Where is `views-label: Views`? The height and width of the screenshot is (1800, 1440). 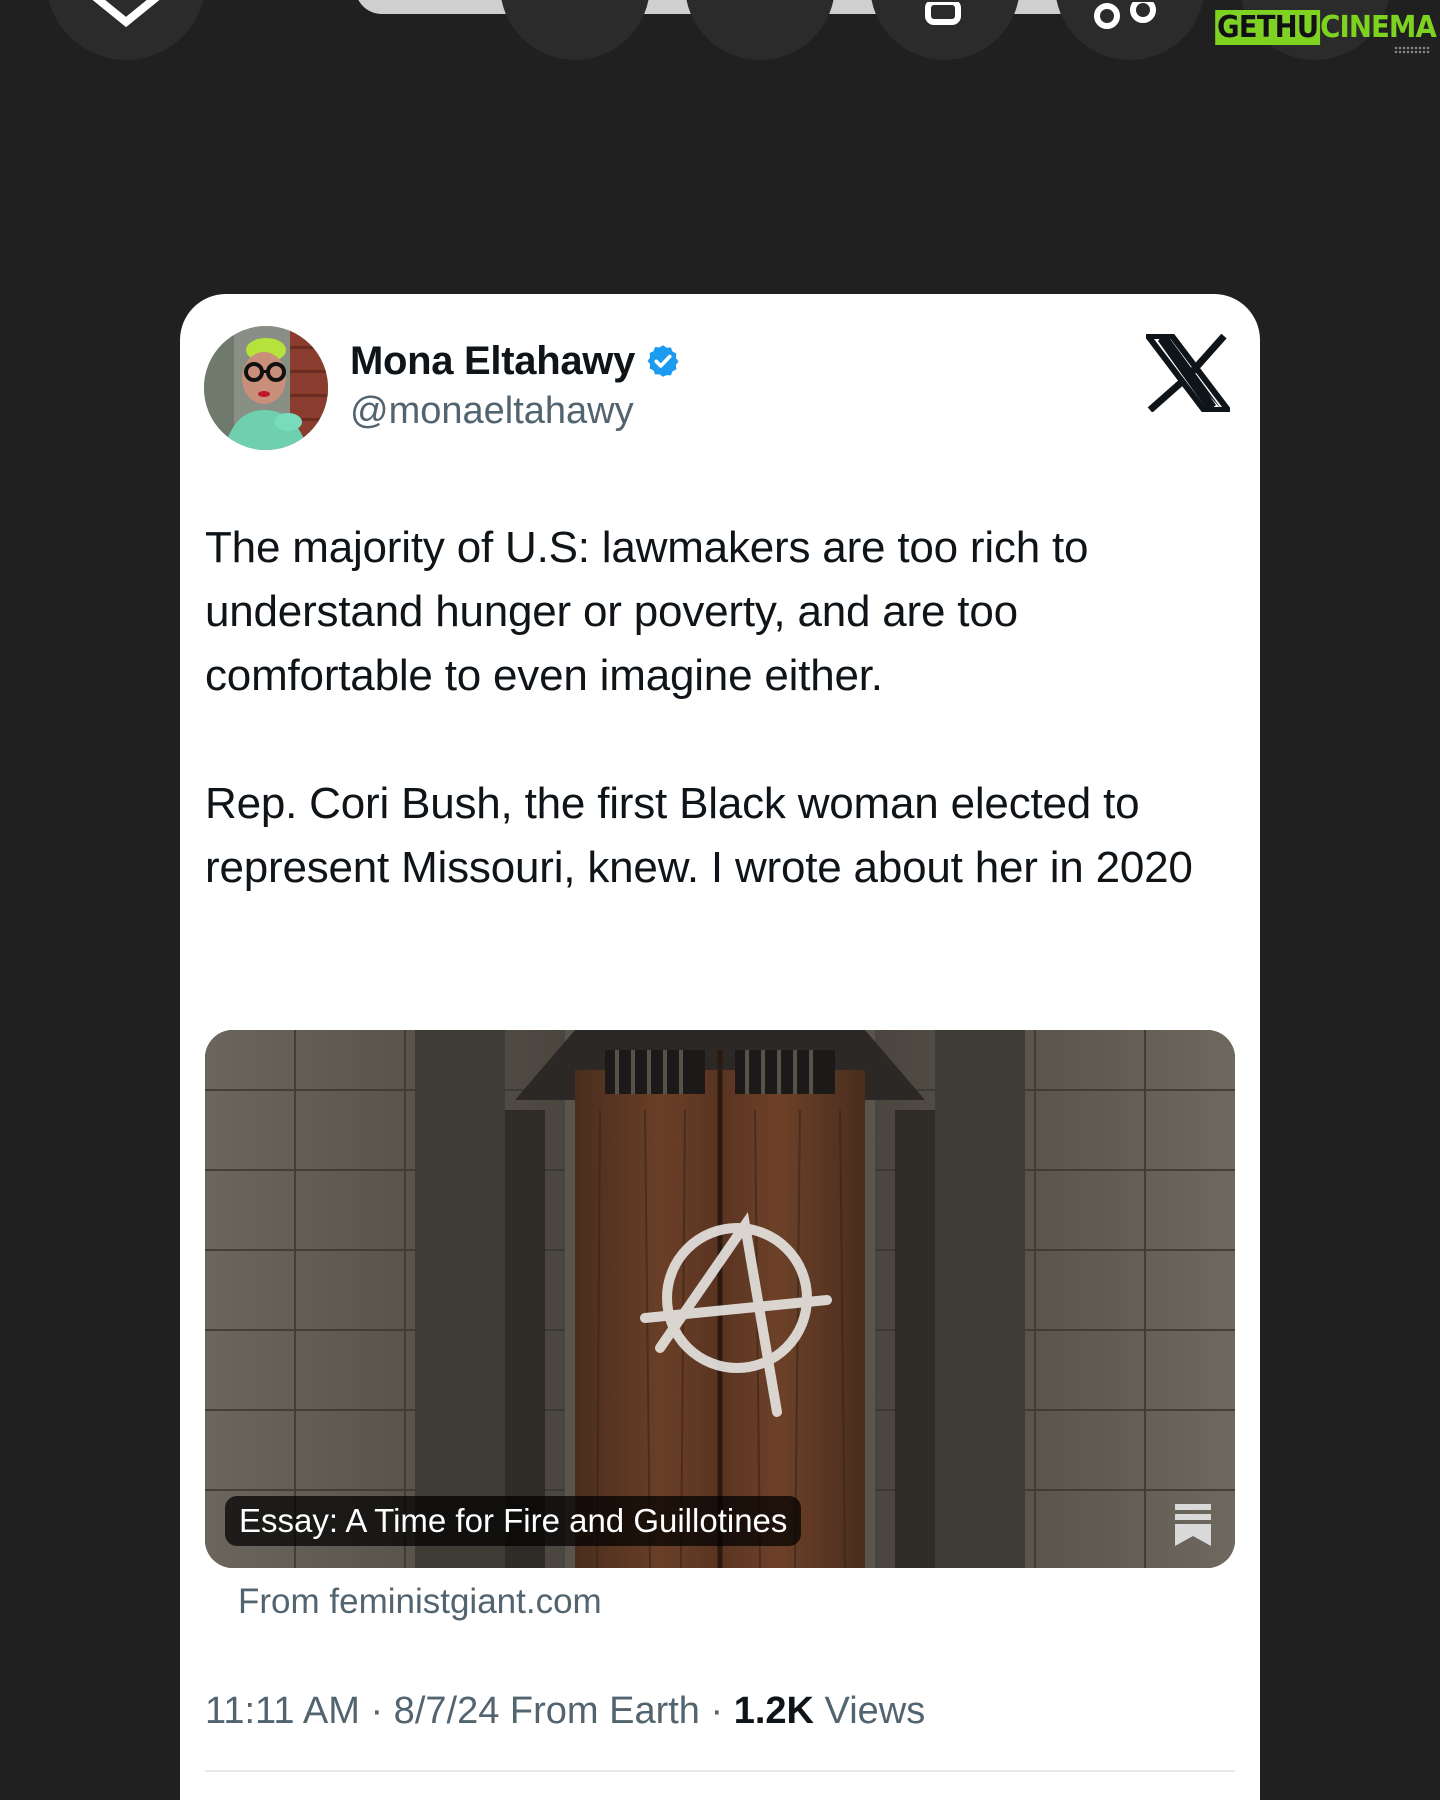
views-label: Views is located at coordinates (869, 1711).